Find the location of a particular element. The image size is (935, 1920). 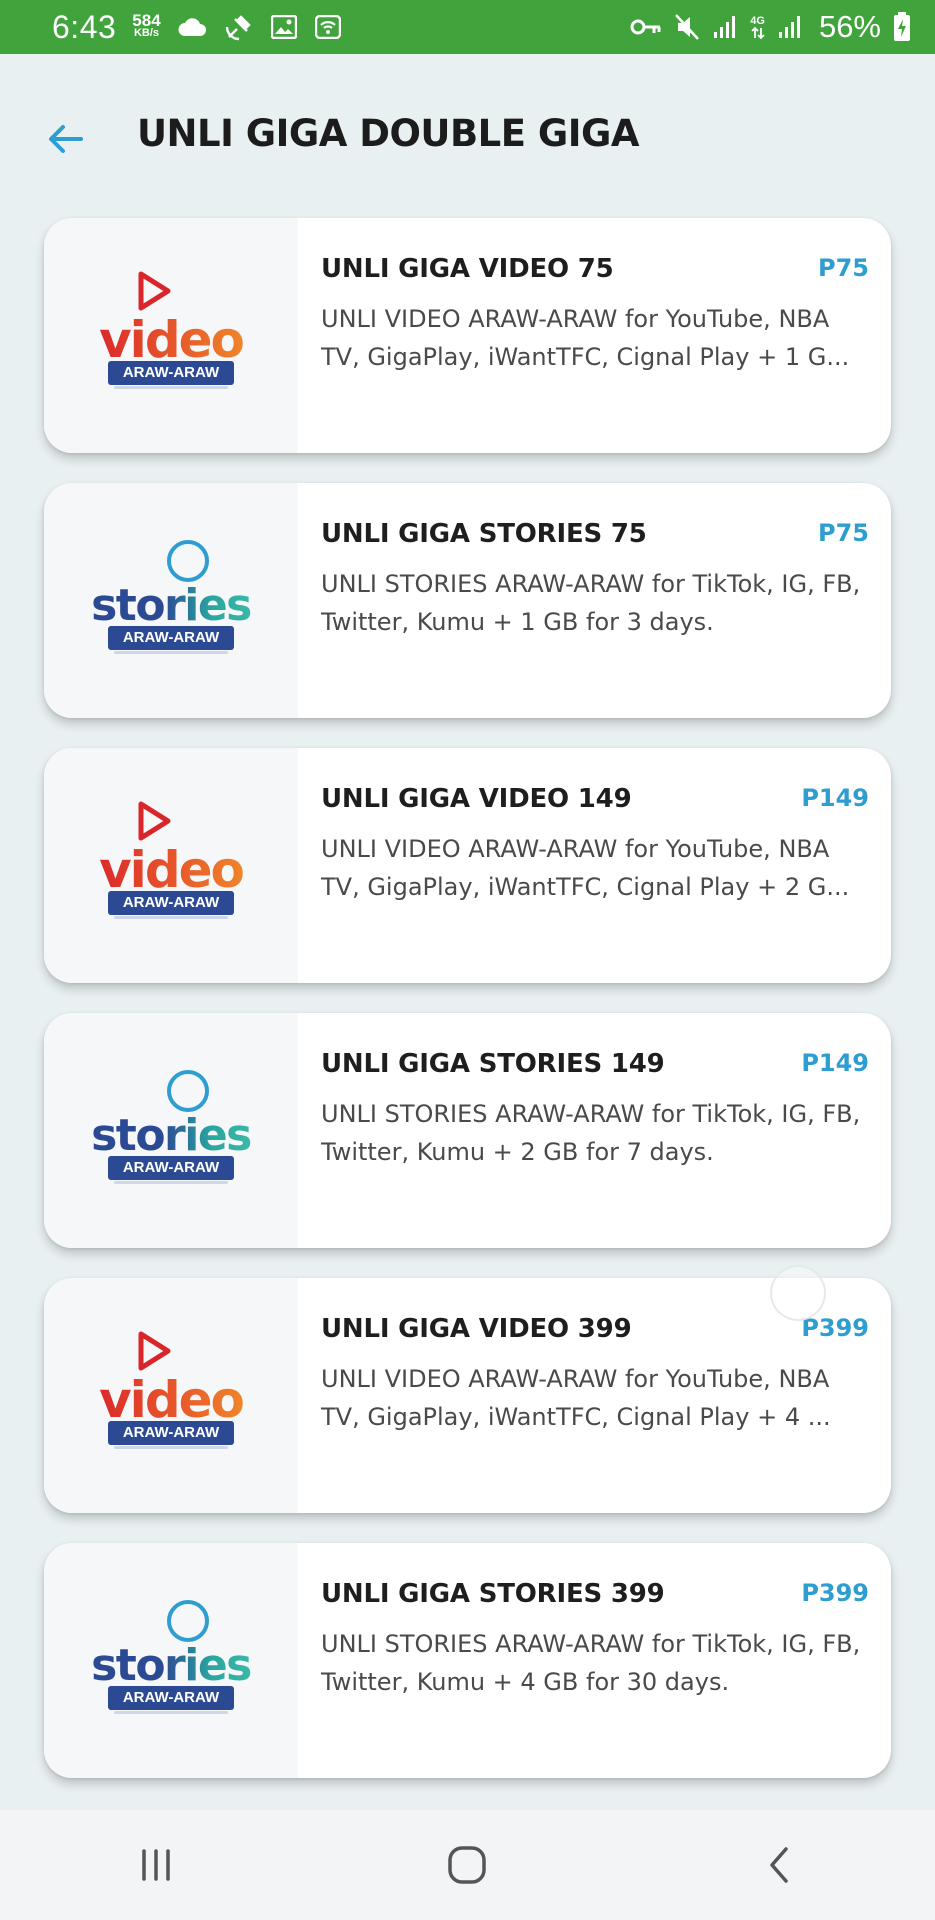

signal-icon is located at coordinates (725, 27).